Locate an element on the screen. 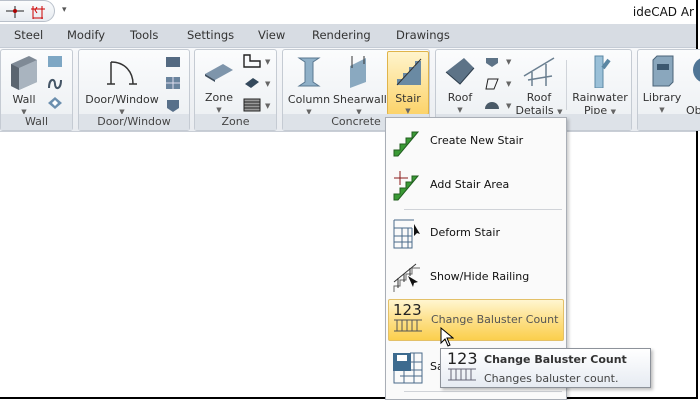  menu-item-show-hide-railing: Show/Hide Railing is located at coordinates (476, 277).